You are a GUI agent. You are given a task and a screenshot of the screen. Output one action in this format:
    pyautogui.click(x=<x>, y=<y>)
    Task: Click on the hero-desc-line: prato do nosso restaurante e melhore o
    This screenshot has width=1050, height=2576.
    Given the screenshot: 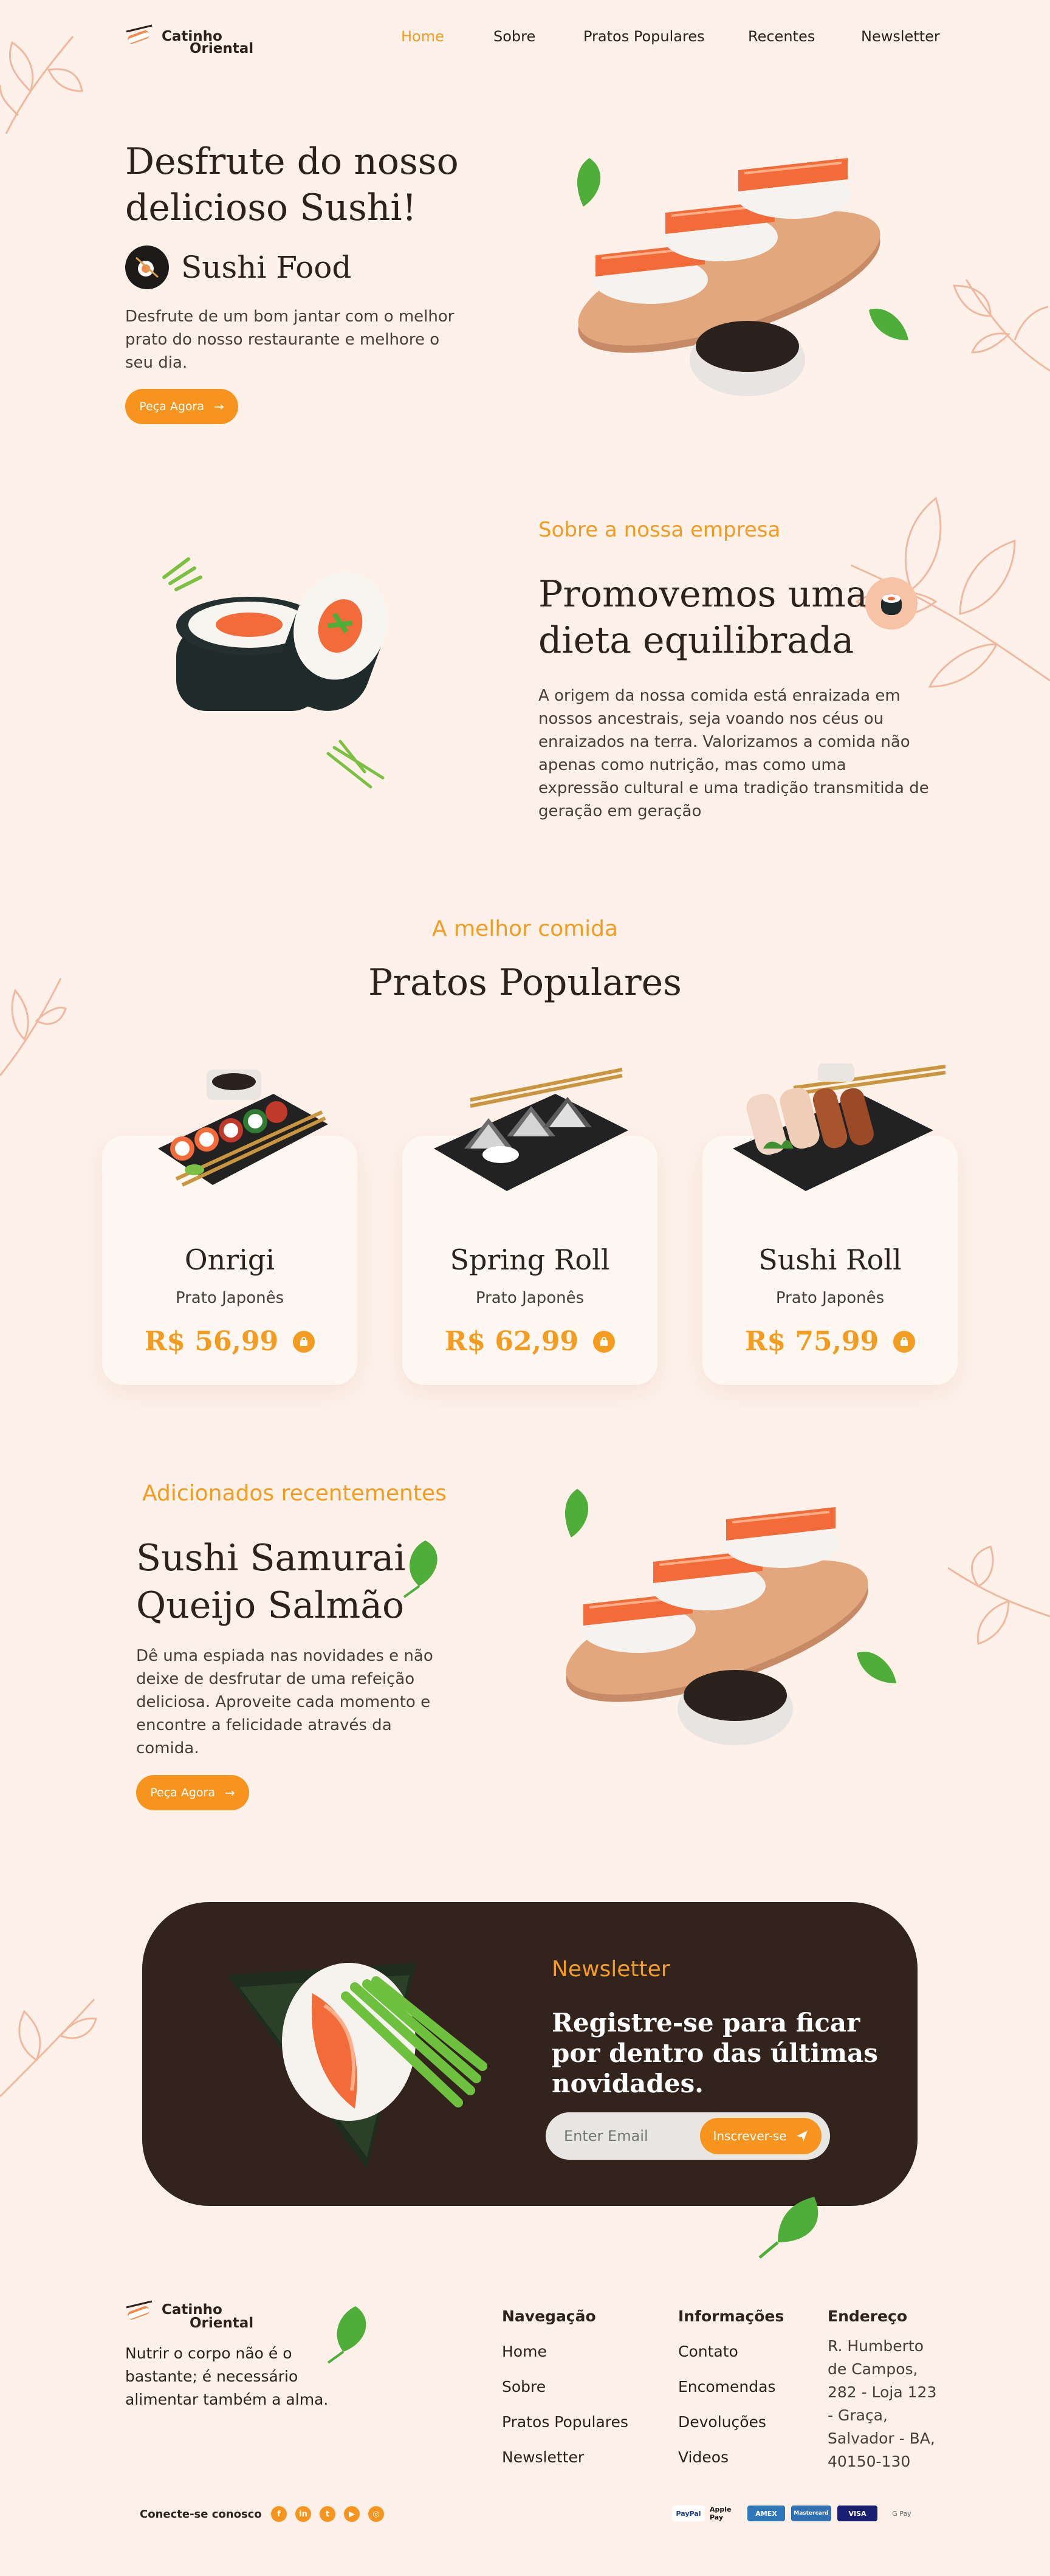 What is the action you would take?
    pyautogui.click(x=282, y=340)
    